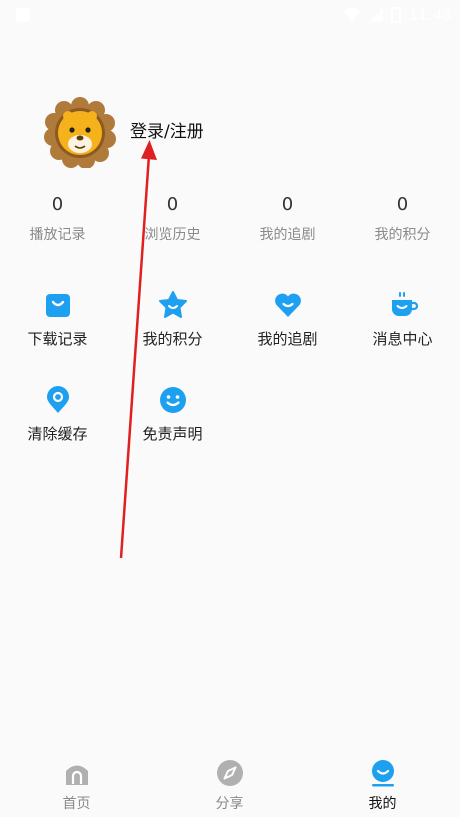  I want to click on menu-item-downloads: 下载记录, so click(57, 337).